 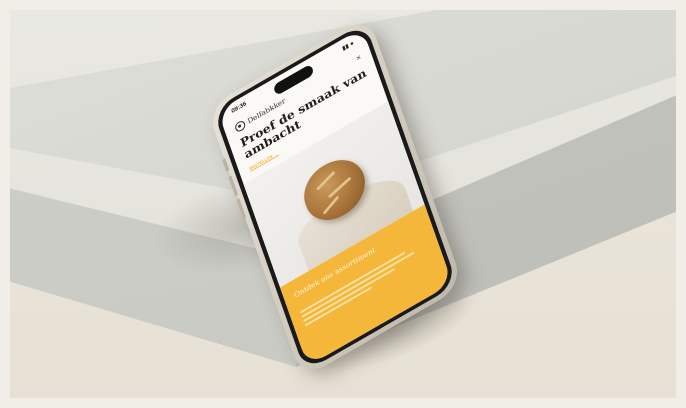 I want to click on status-time: 09:36, so click(x=239, y=108).